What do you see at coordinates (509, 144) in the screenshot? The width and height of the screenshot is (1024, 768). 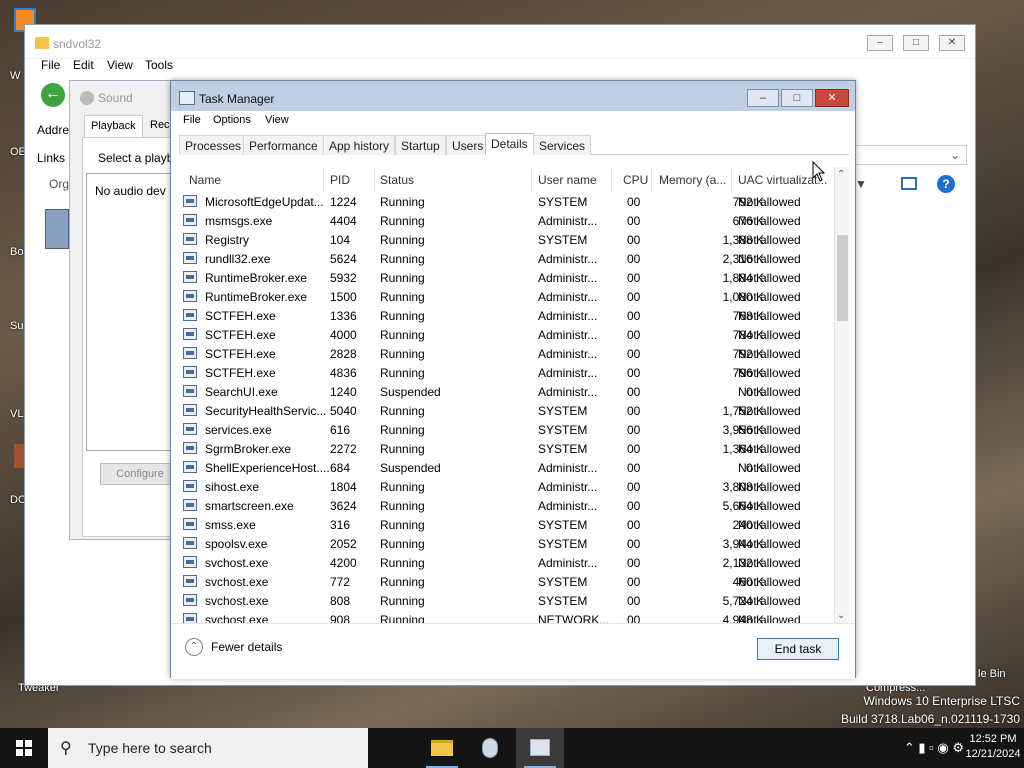 I see `tab-details: Details` at bounding box center [509, 144].